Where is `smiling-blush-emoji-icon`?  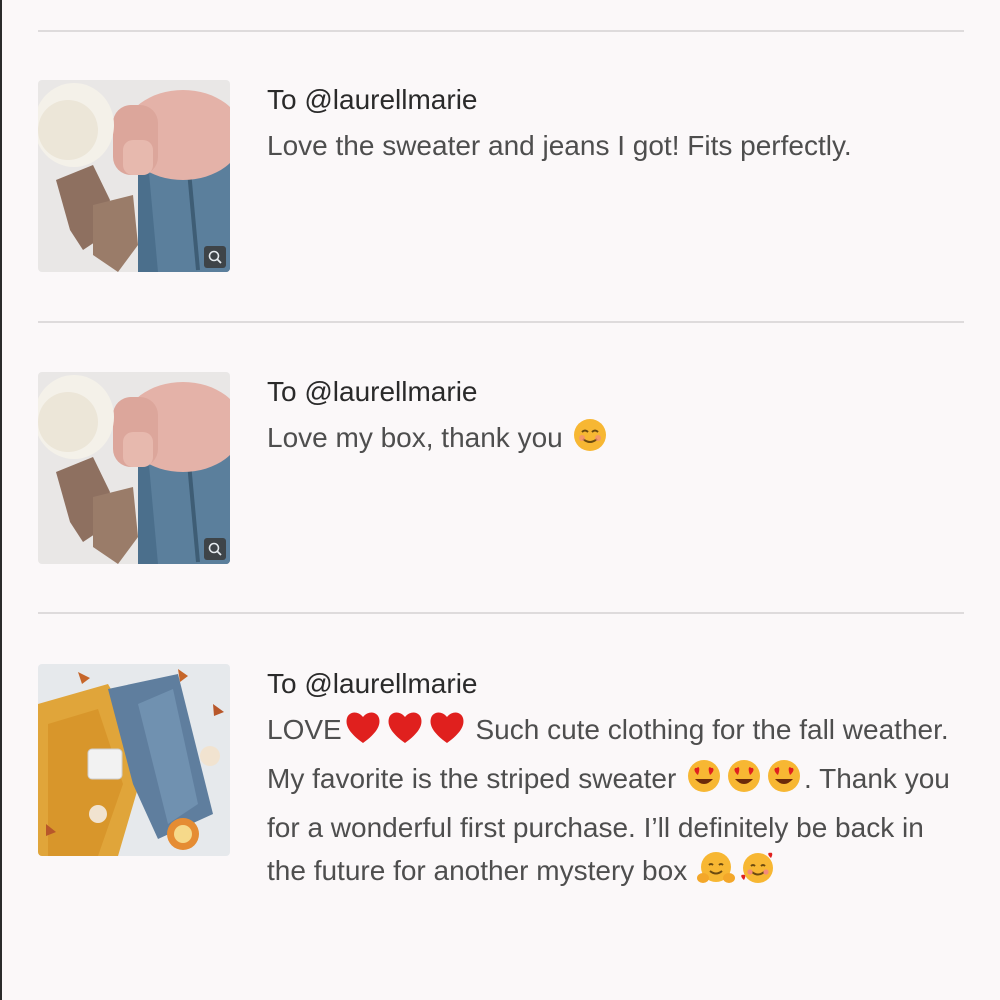 smiling-blush-emoji-icon is located at coordinates (590, 441).